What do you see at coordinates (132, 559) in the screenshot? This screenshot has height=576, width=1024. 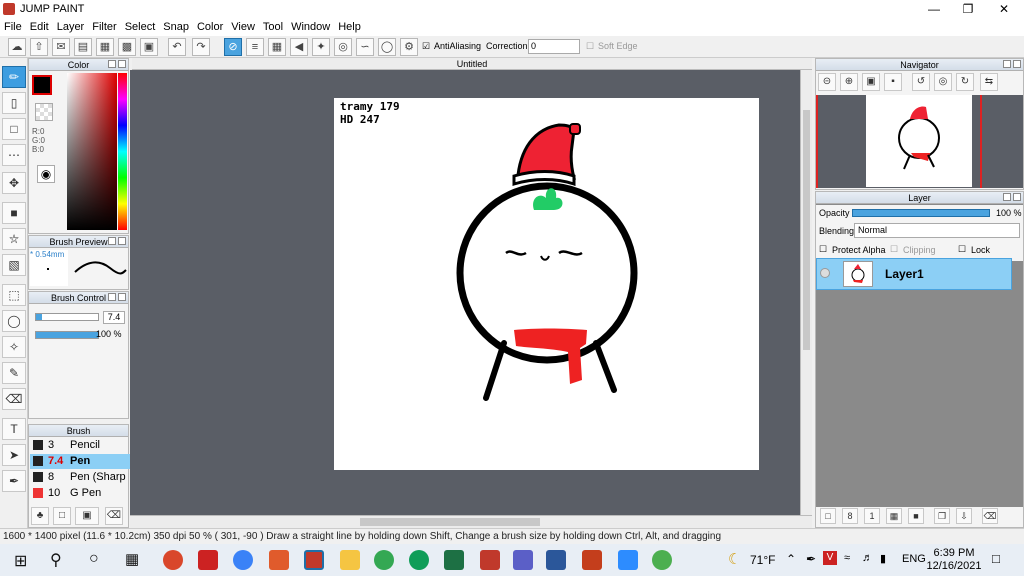 I see `task-view-icon: ▦` at bounding box center [132, 559].